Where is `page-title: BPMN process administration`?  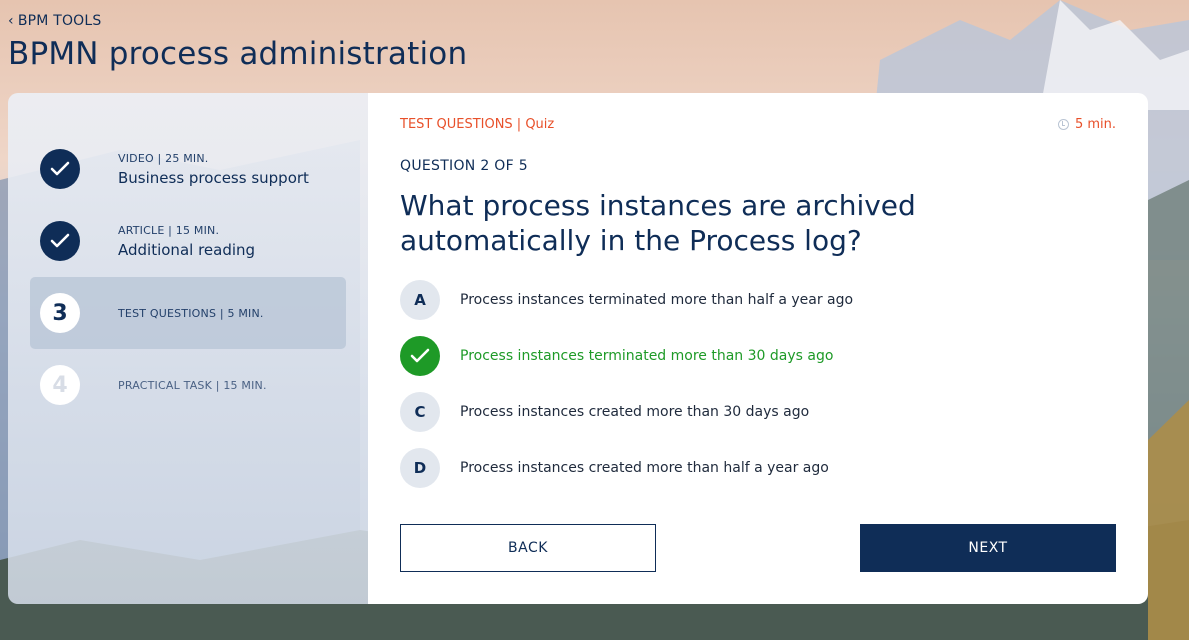
page-title: BPMN process administration is located at coordinates (238, 54).